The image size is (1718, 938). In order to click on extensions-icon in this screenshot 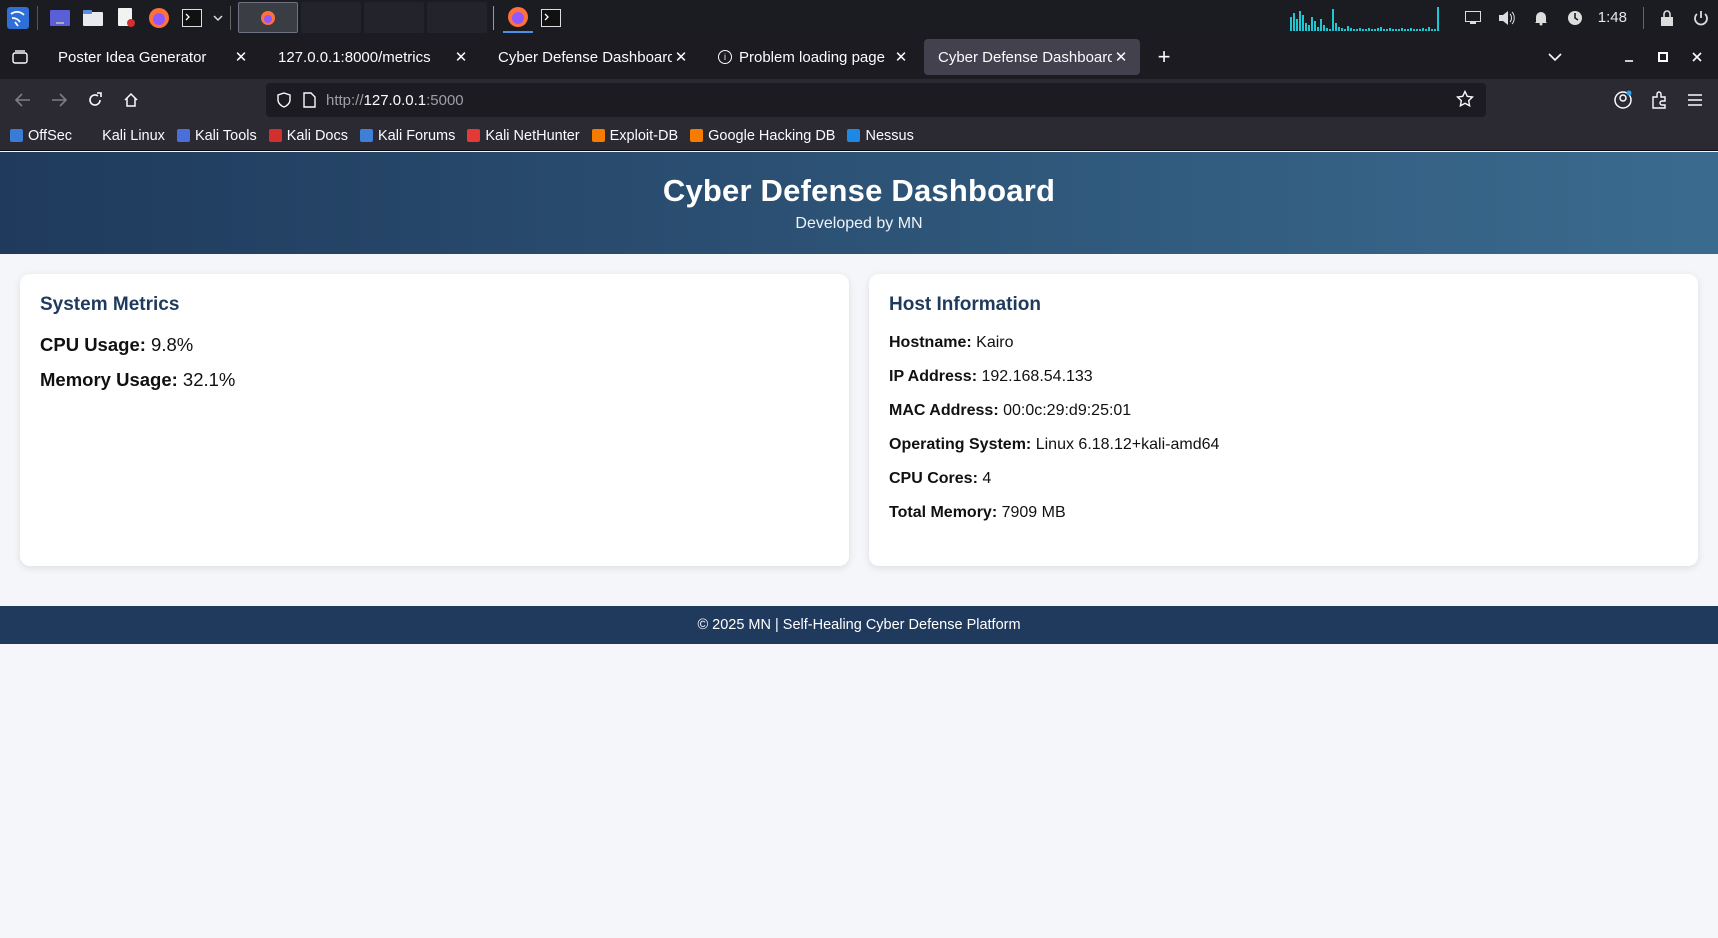, I will do `click(1659, 100)`.